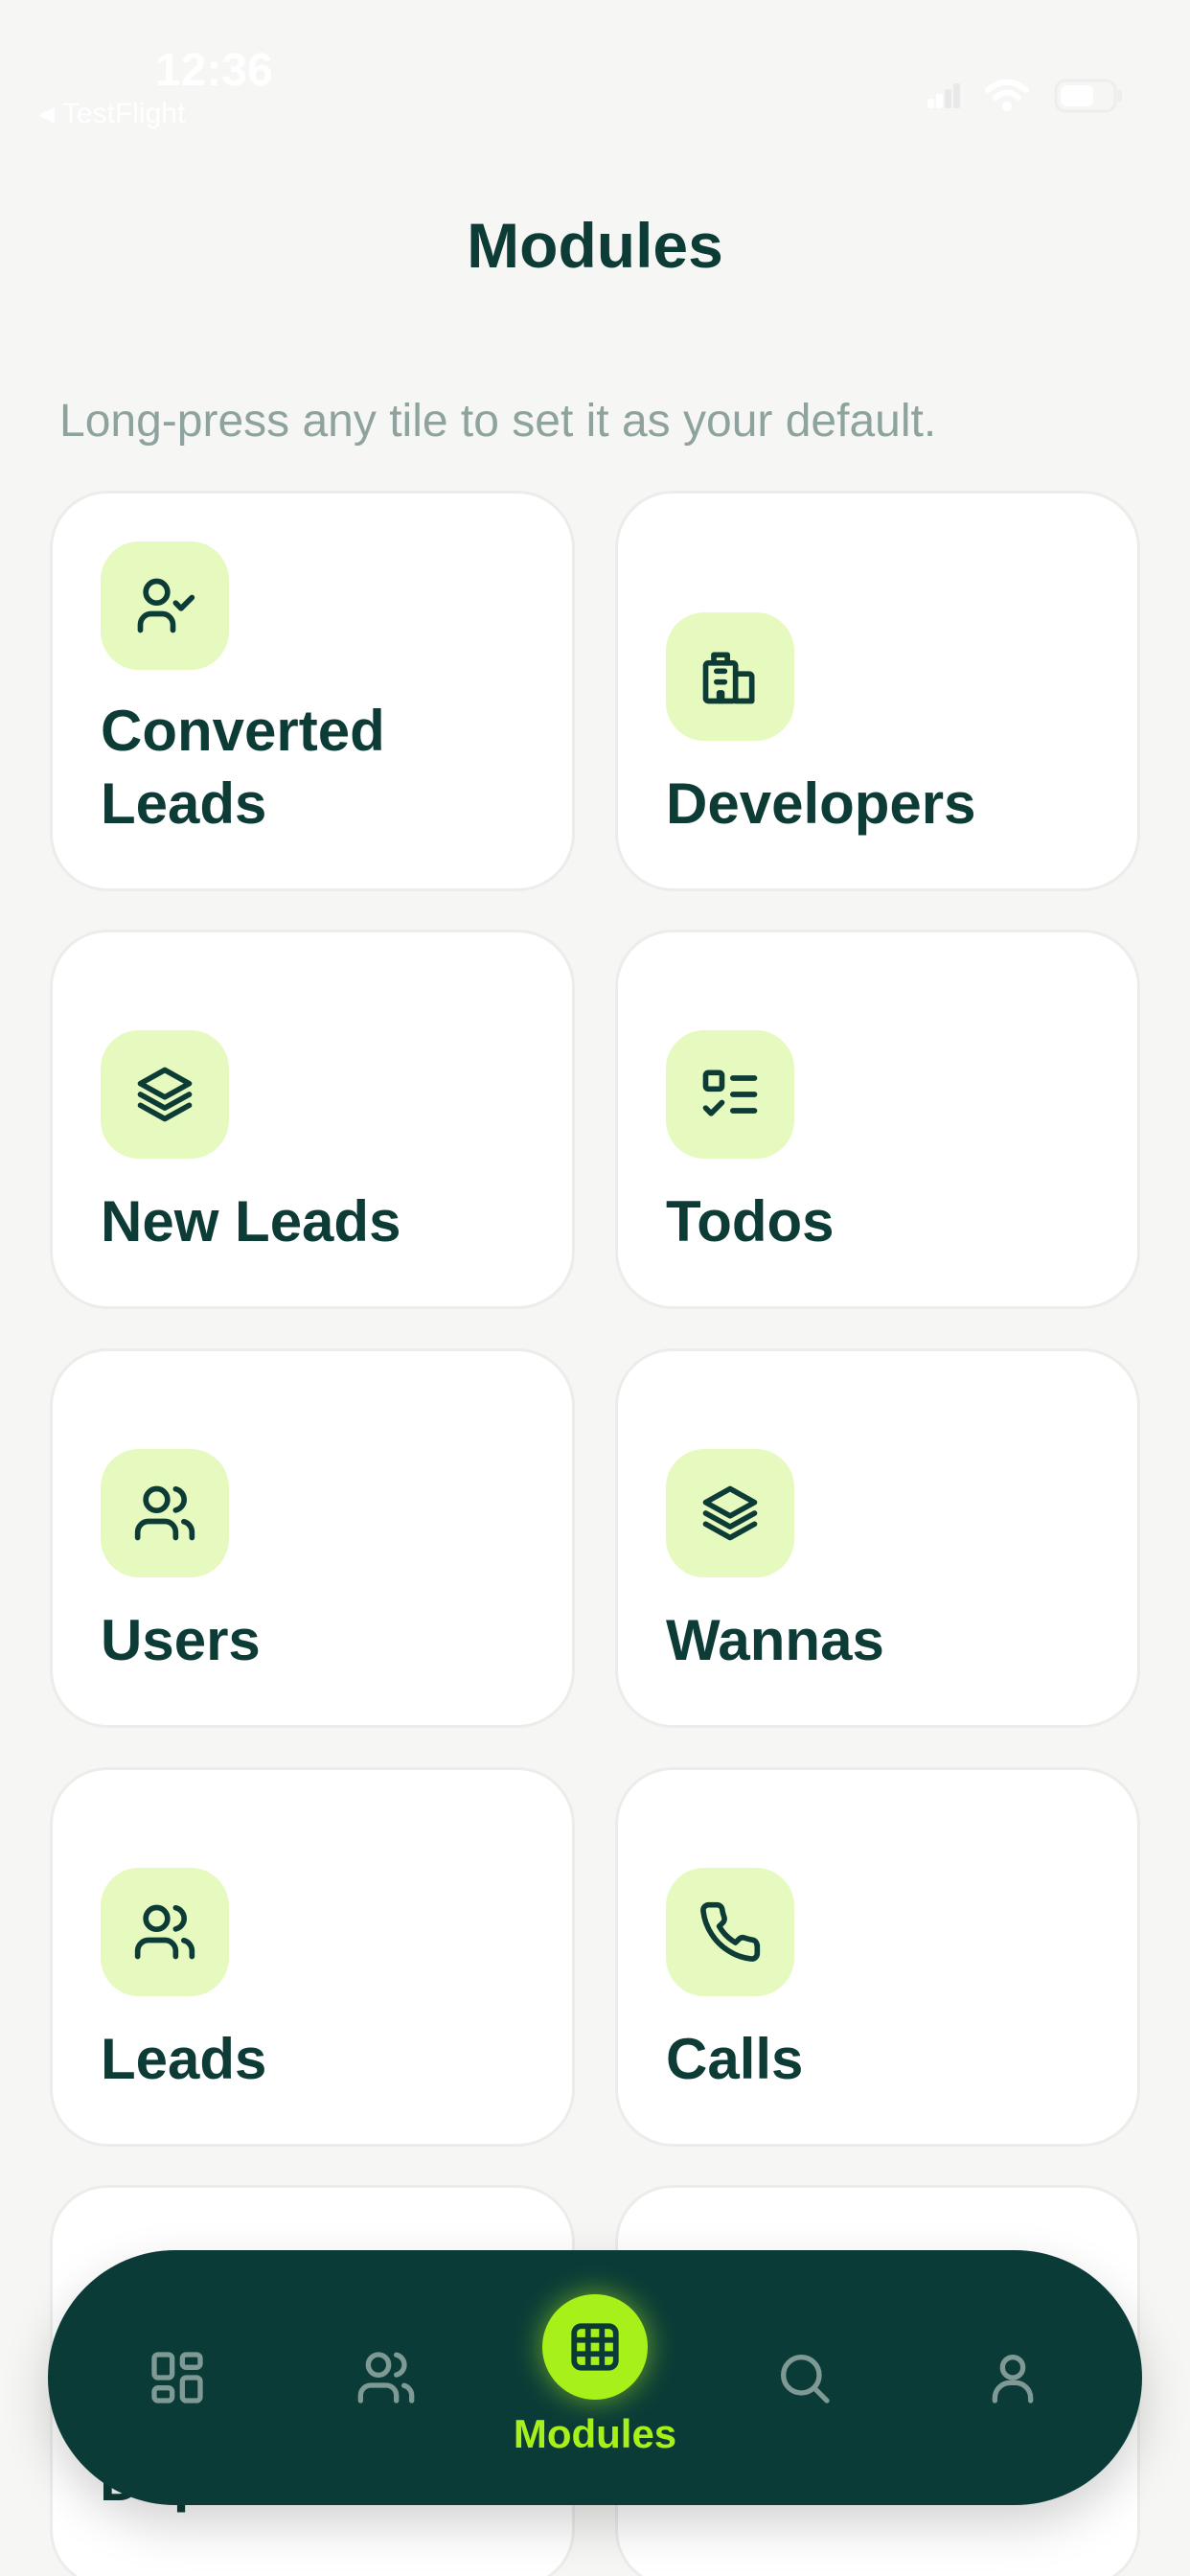 The width and height of the screenshot is (1190, 2576). I want to click on nav-contacts, so click(386, 2377).